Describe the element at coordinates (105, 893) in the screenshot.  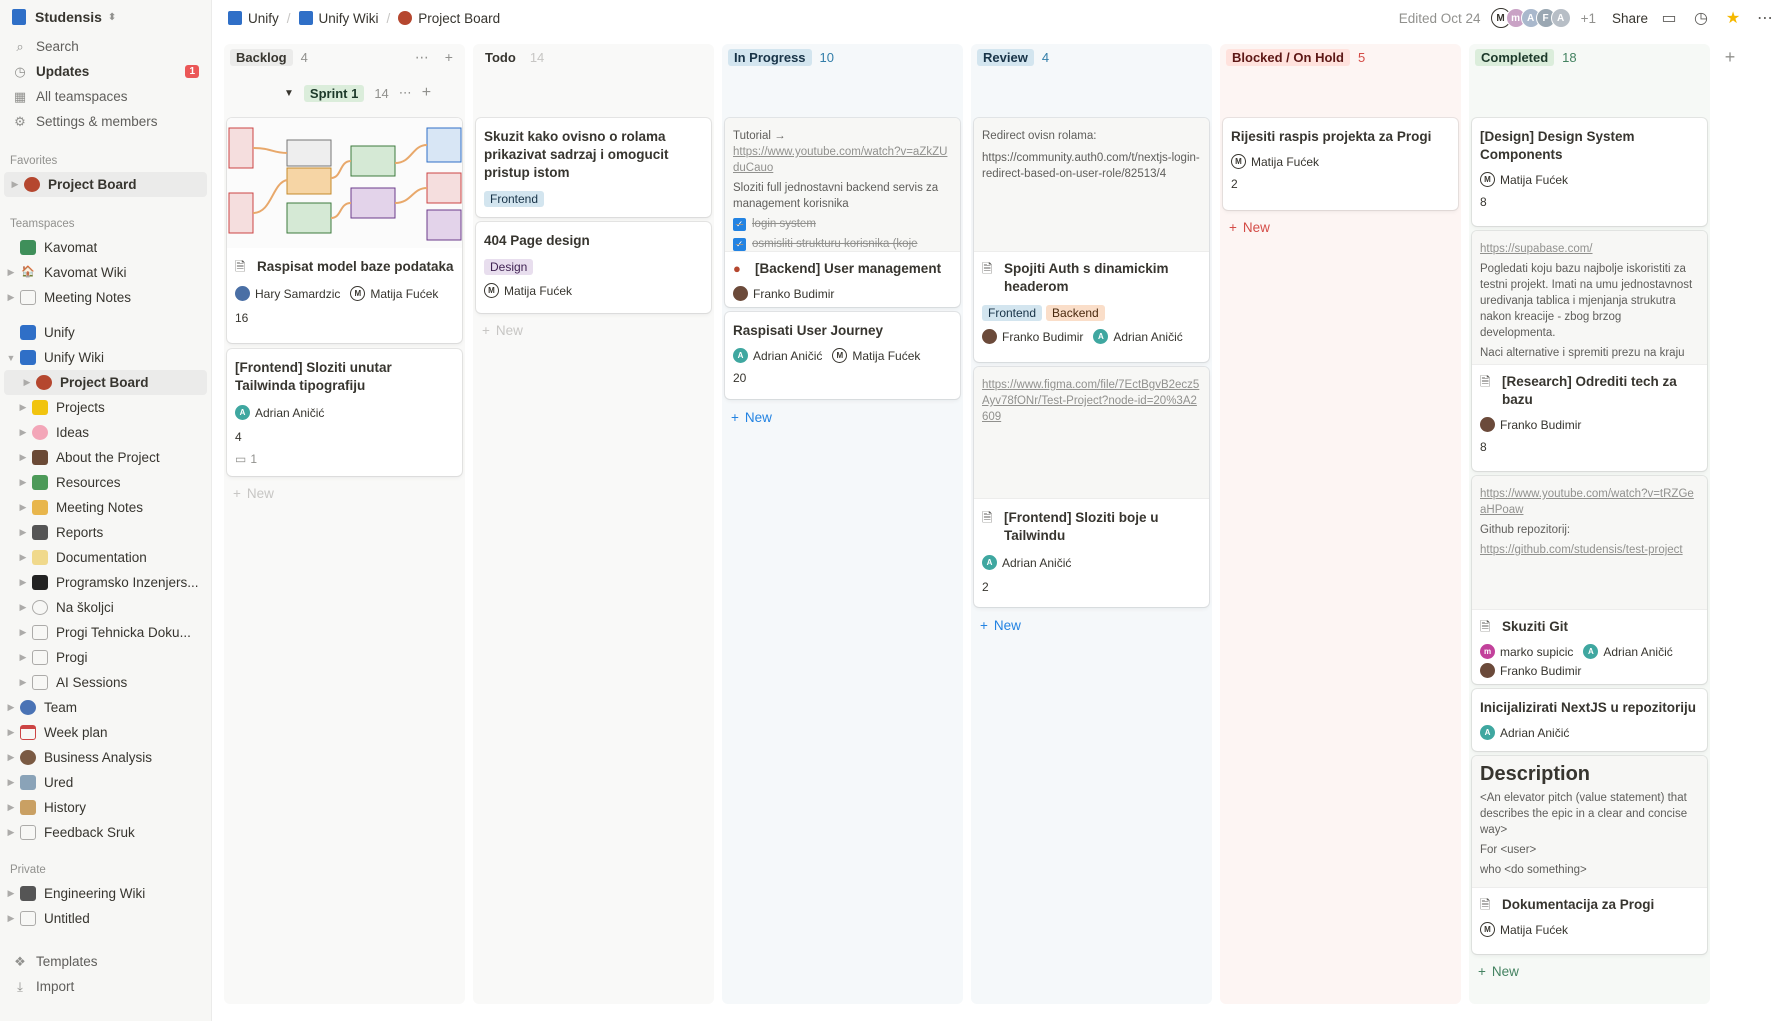
I see `page-engineering-wiki: ▶ Engineering Wiki` at that location.